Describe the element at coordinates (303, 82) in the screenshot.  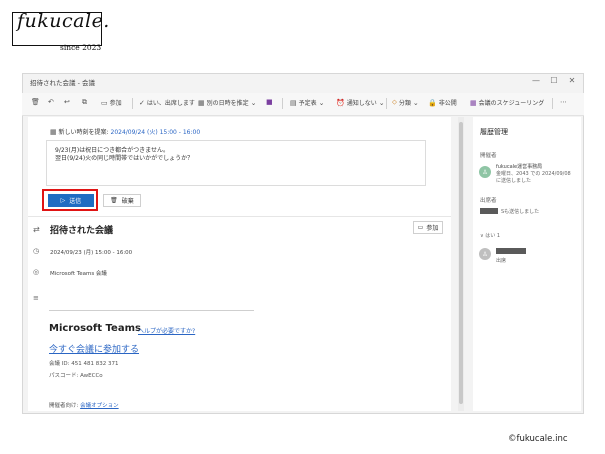
I see `title-bar: 招待された会議 - 会議 — ☐ ✕` at that location.